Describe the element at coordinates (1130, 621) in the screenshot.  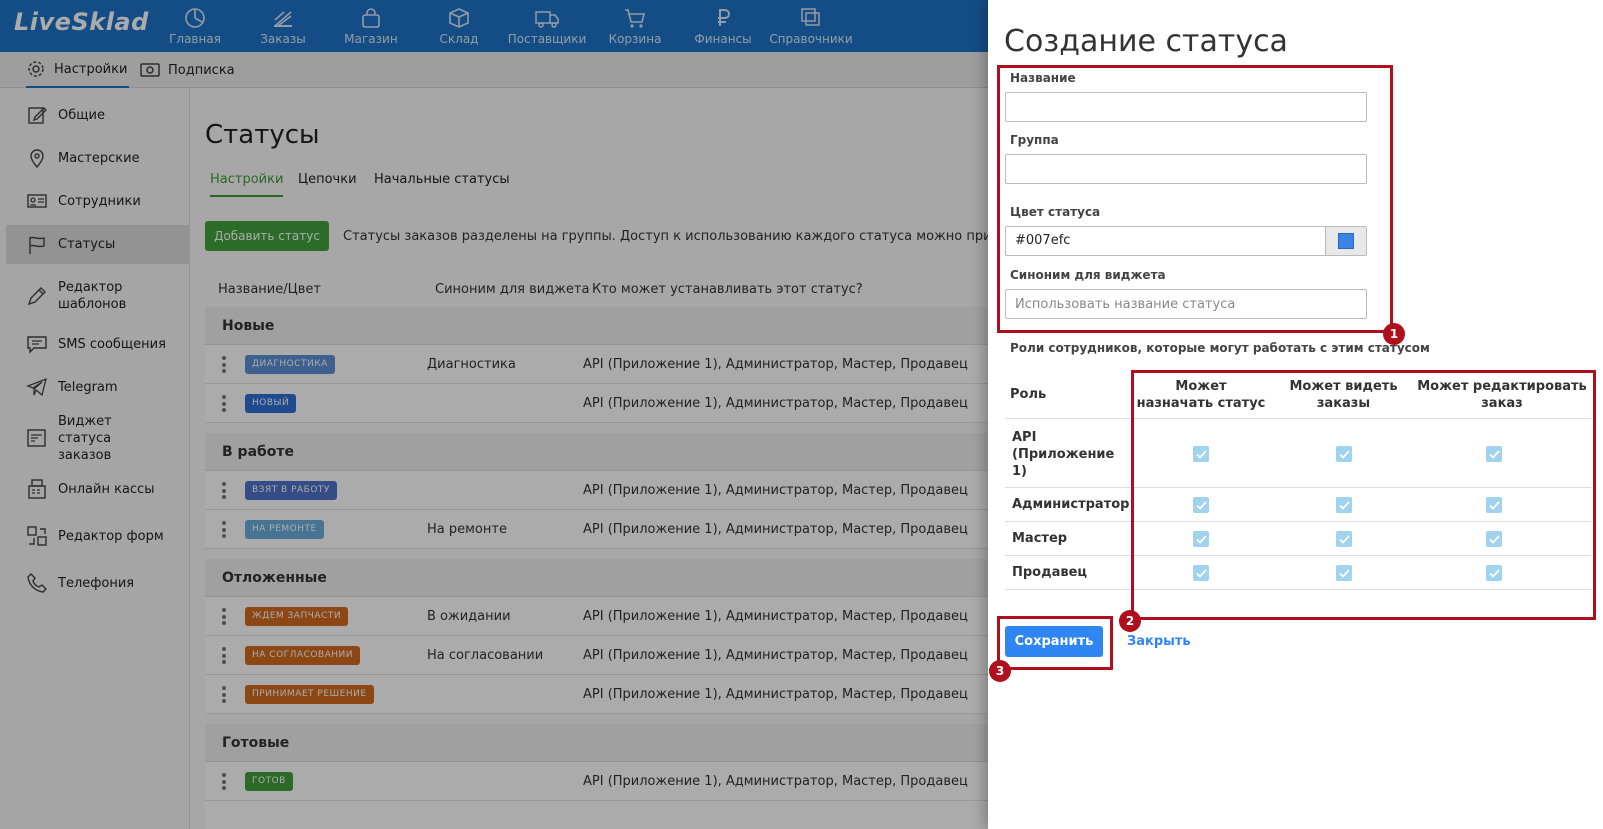
I see `annotation-marker-2: 2` at that location.